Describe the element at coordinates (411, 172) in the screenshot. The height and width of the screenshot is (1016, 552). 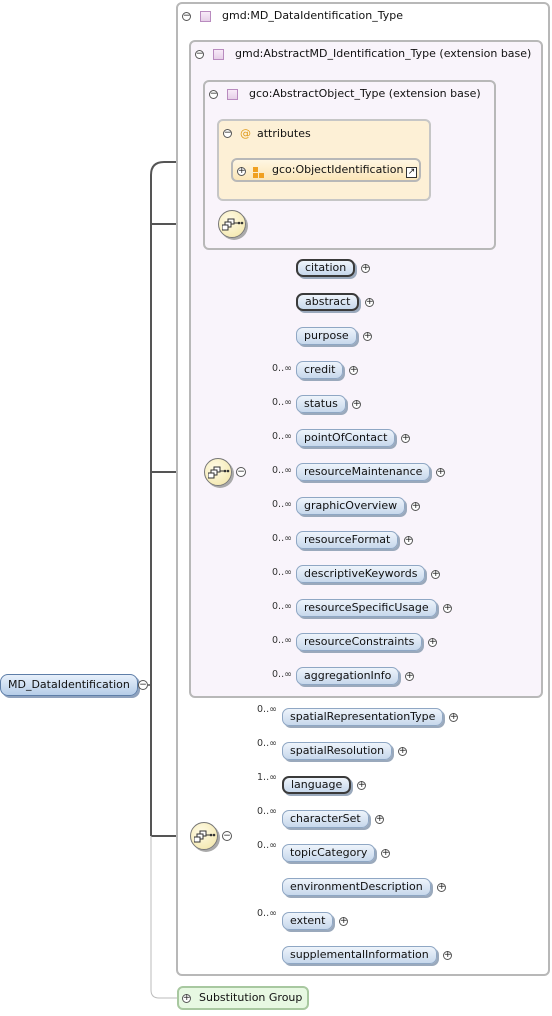
I see `link-arrow-icon: ↗` at that location.